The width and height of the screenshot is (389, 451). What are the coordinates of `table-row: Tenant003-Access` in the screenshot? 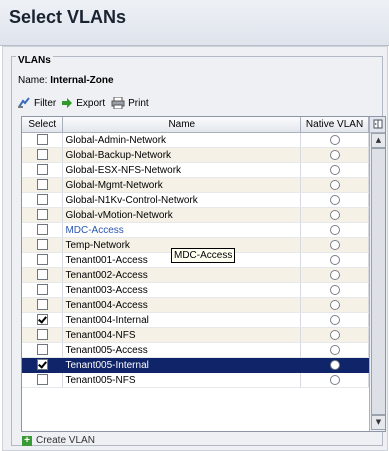 It's located at (195, 290).